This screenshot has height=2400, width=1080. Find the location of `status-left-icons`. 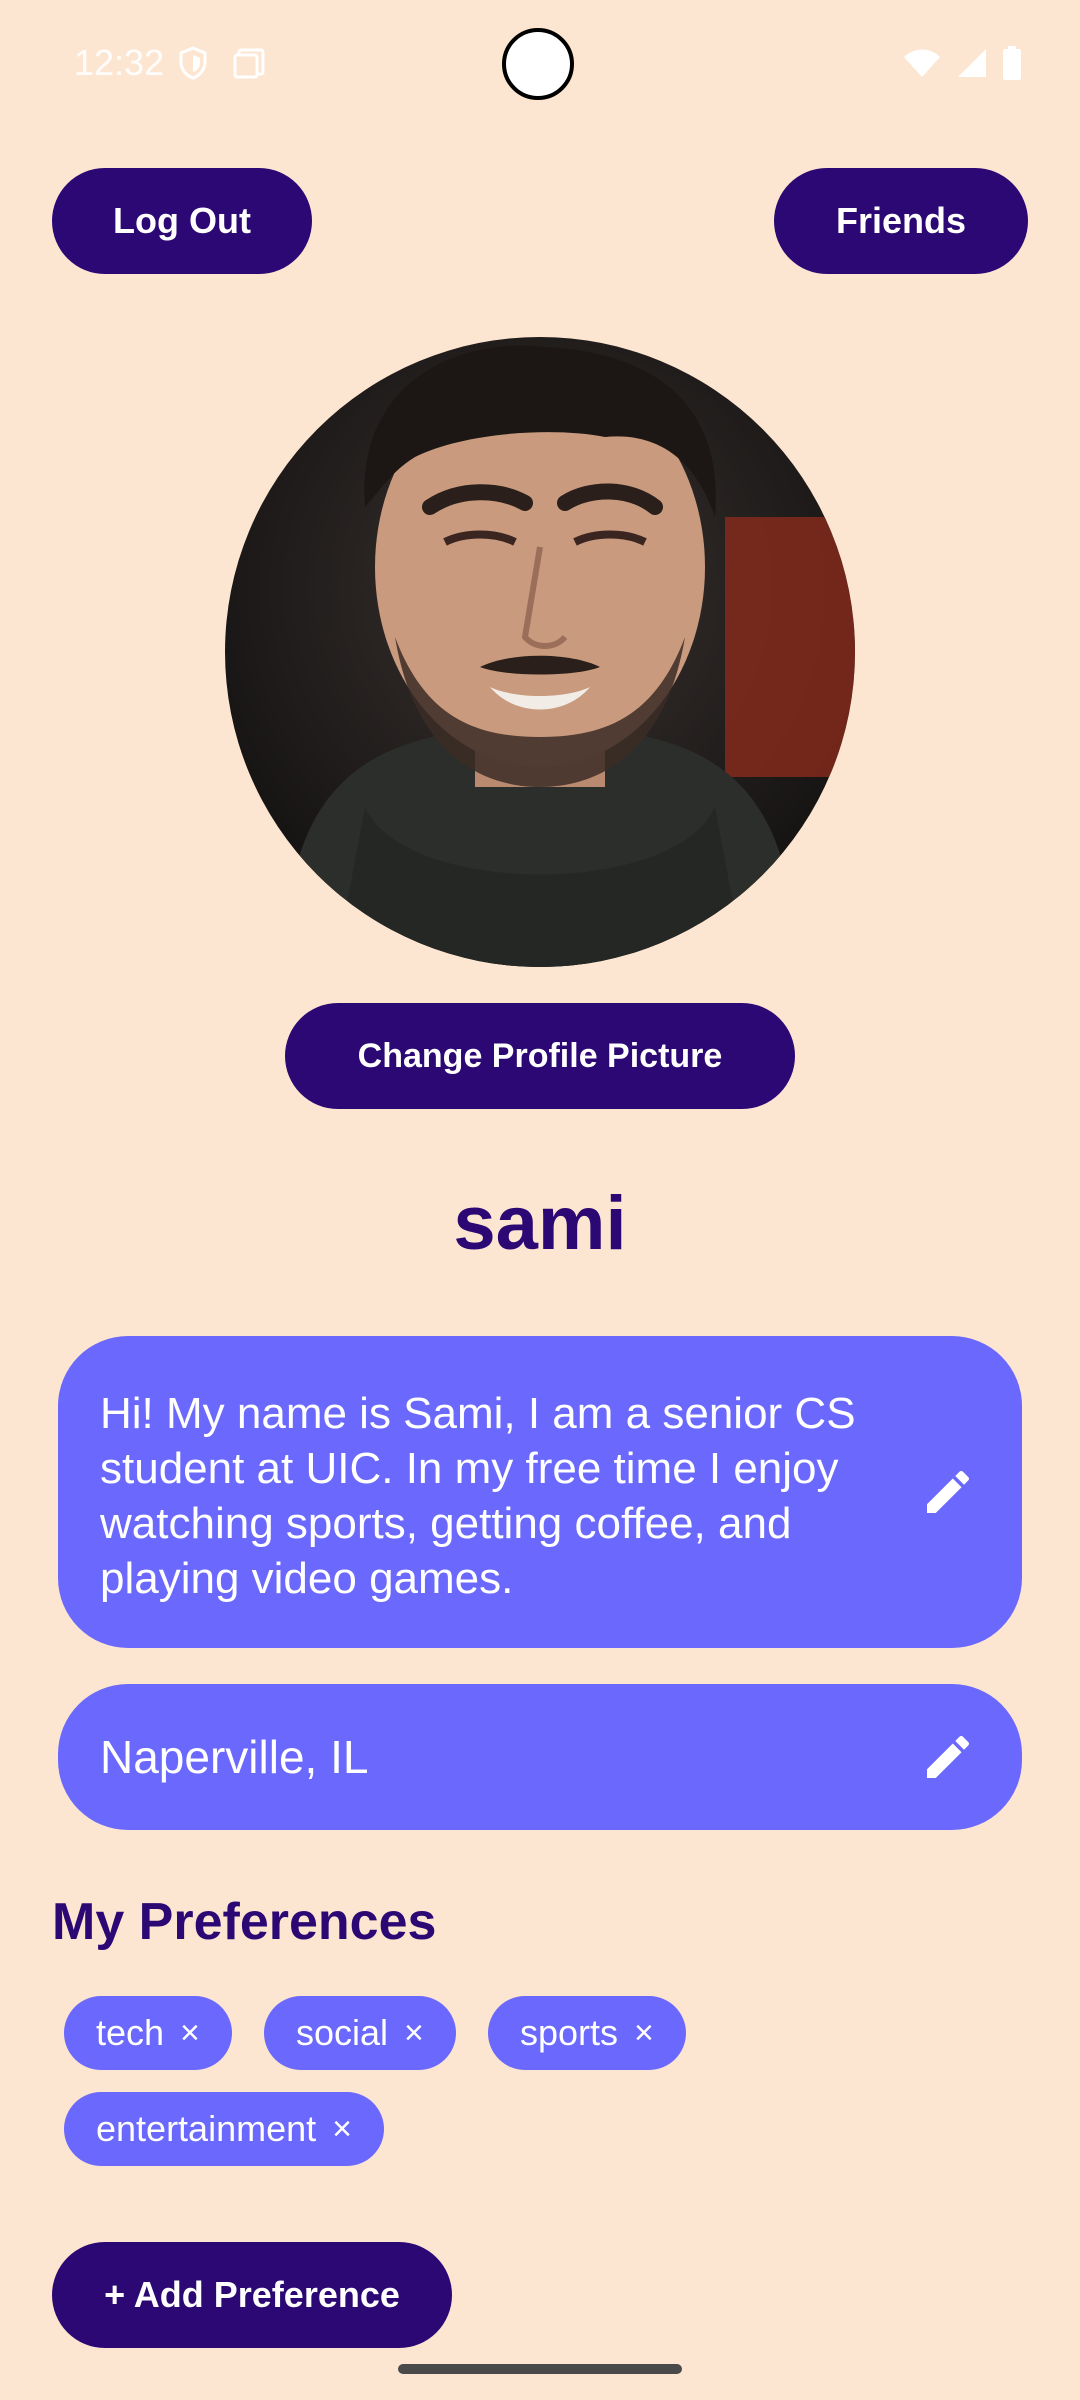

status-left-icons is located at coordinates (222, 65).